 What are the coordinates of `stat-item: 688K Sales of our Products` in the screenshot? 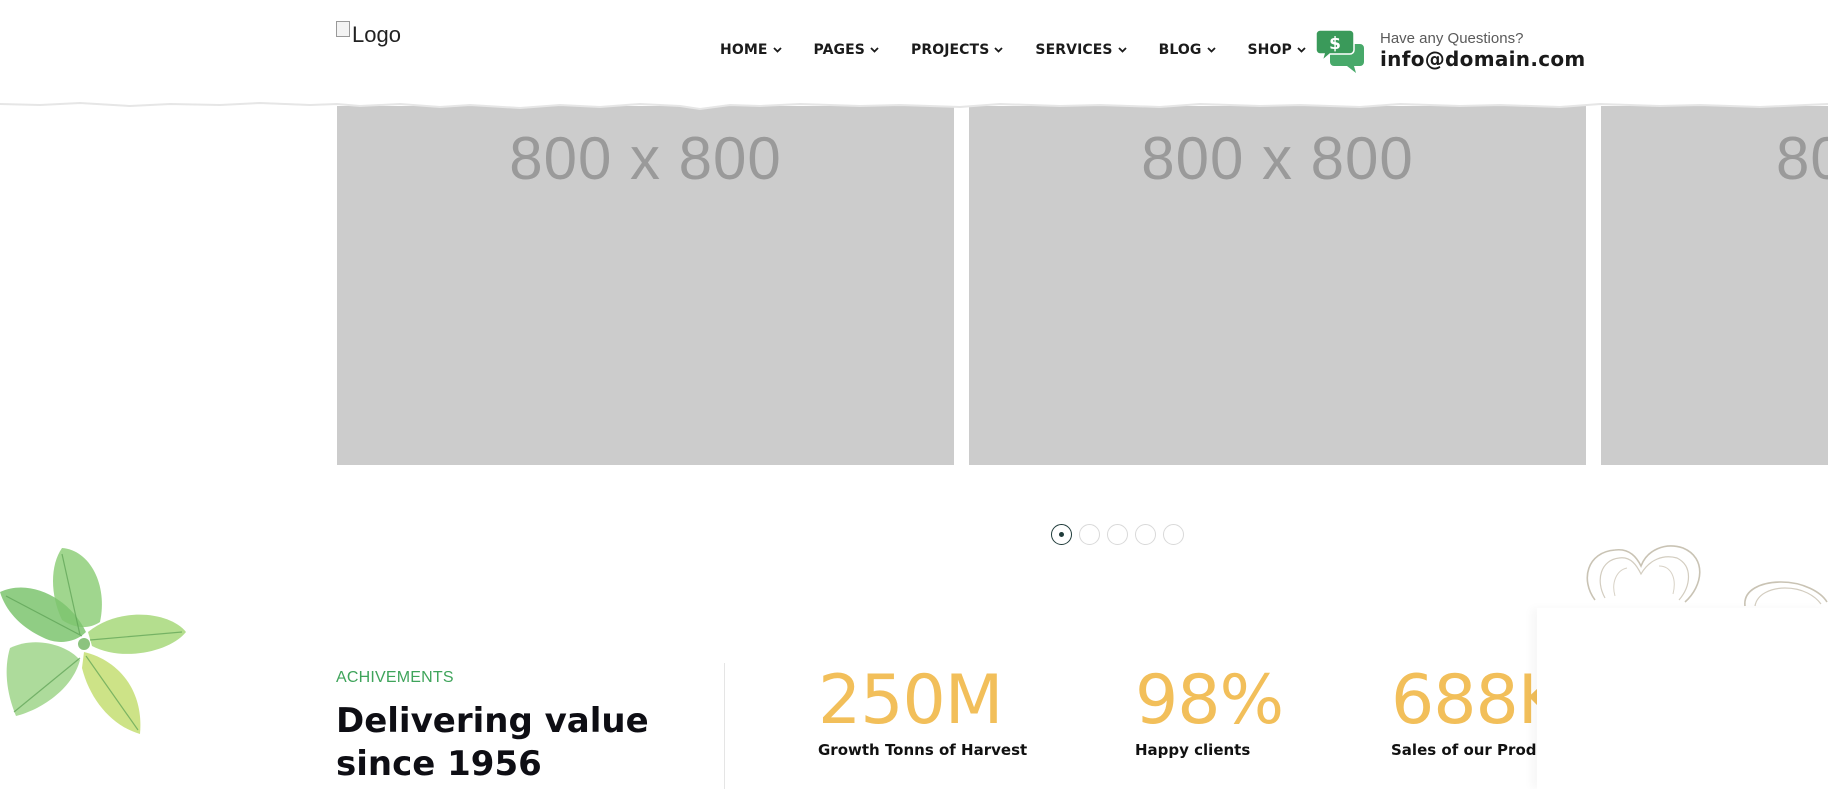 It's located at (1464, 710).